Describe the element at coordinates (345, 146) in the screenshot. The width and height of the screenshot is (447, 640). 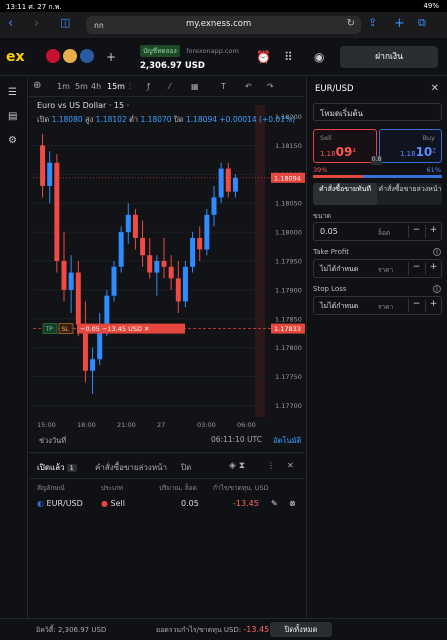
I see `sell-button: Sell 1.18094` at that location.